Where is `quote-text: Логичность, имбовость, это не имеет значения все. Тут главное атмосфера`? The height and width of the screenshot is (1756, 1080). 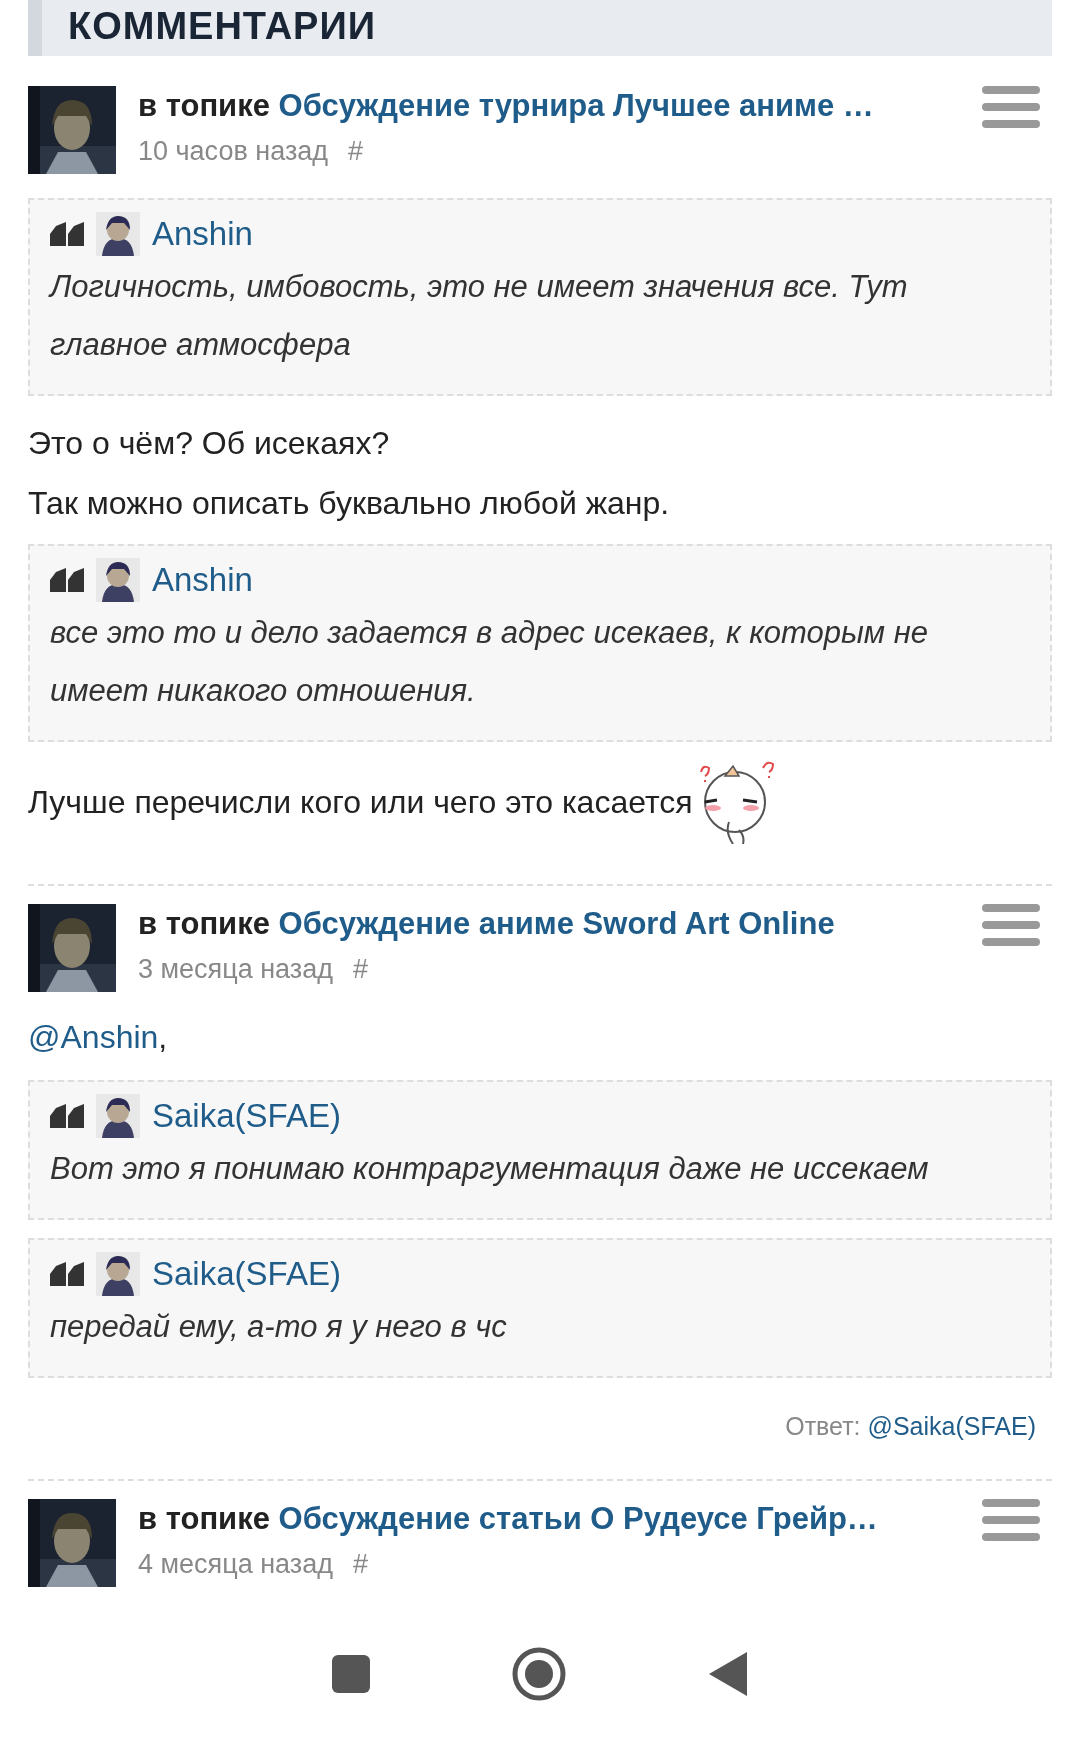 quote-text: Логичность, имбовость, это не имеет значения все. Тут главное атмосфера is located at coordinates (479, 316).